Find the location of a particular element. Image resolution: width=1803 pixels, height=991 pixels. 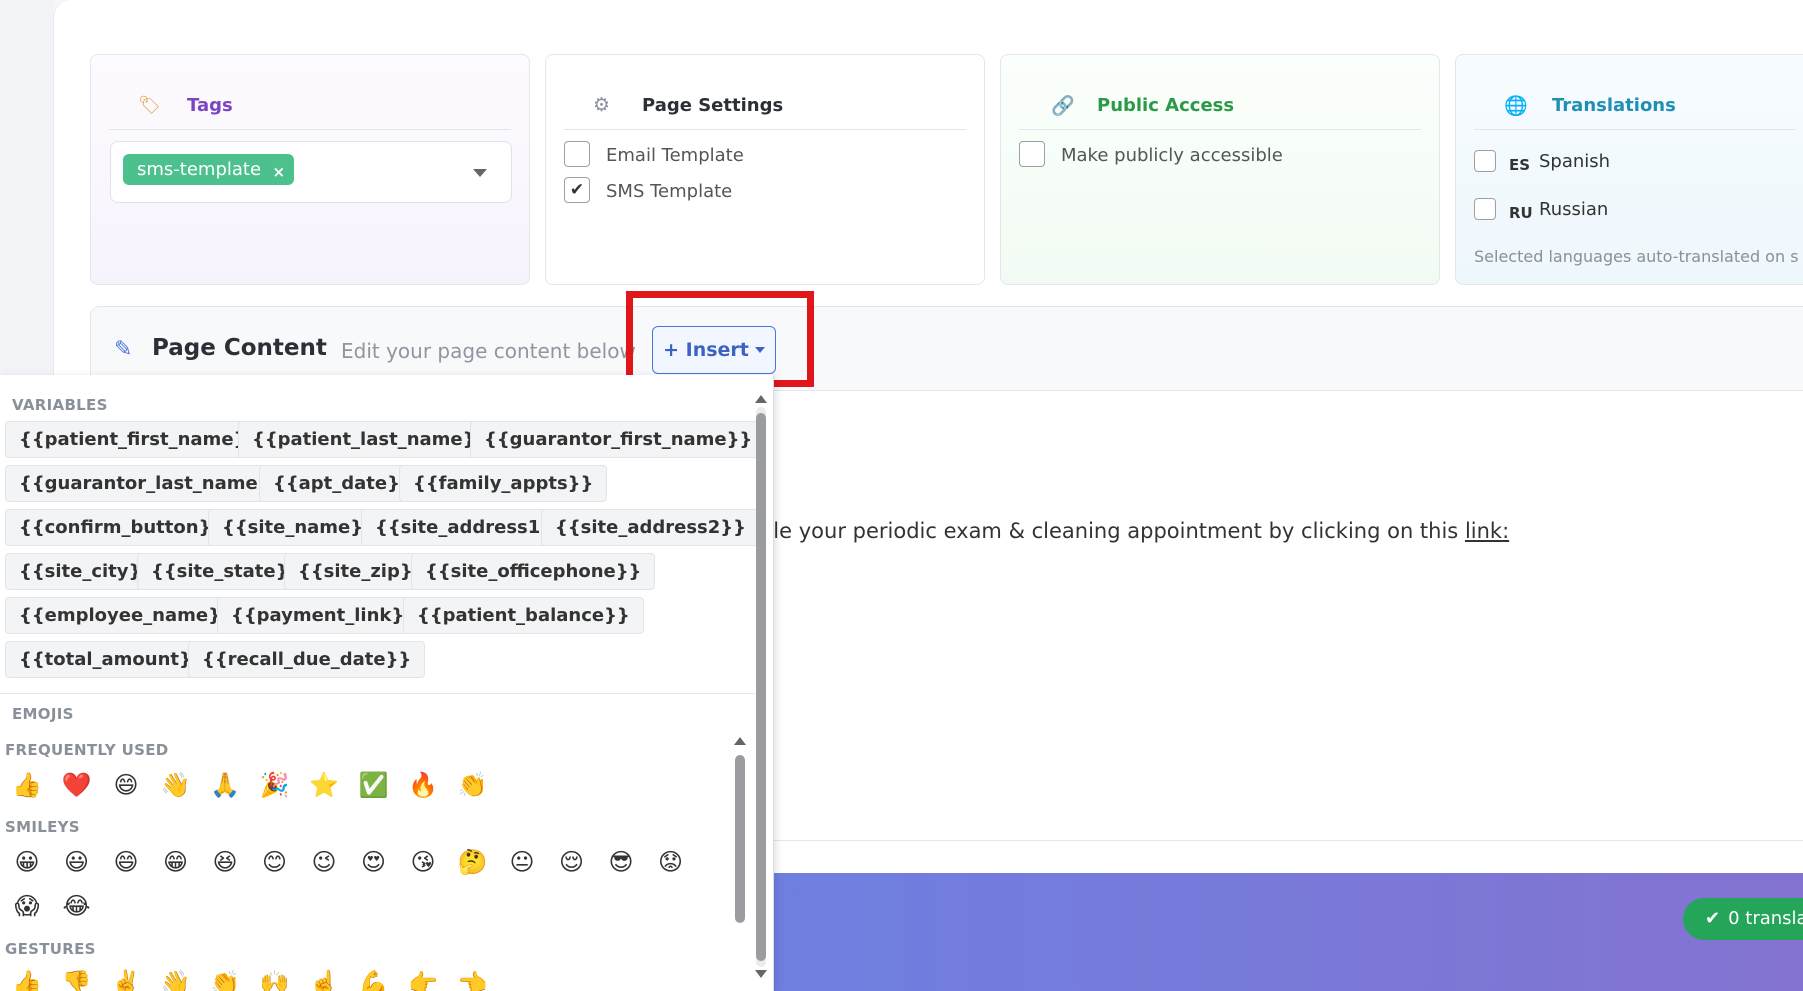

emoji-button: 😌 is located at coordinates (572, 862).